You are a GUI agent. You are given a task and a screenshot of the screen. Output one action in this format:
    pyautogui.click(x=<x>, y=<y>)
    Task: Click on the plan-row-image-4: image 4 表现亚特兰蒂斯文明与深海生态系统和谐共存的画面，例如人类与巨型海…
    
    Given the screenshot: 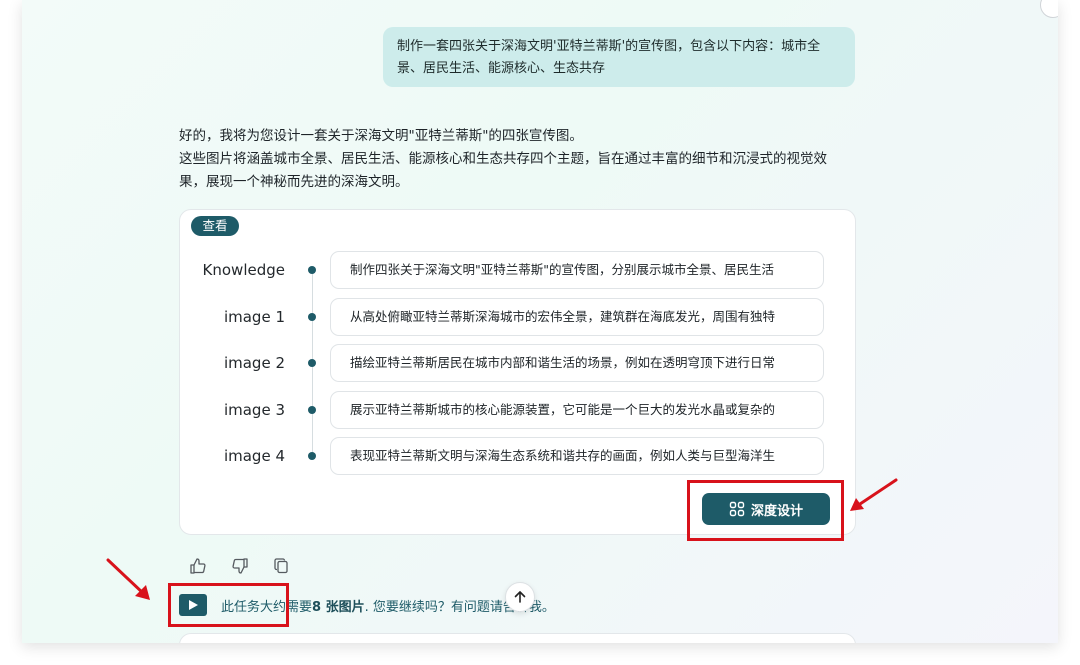 What is the action you would take?
    pyautogui.click(x=518, y=456)
    